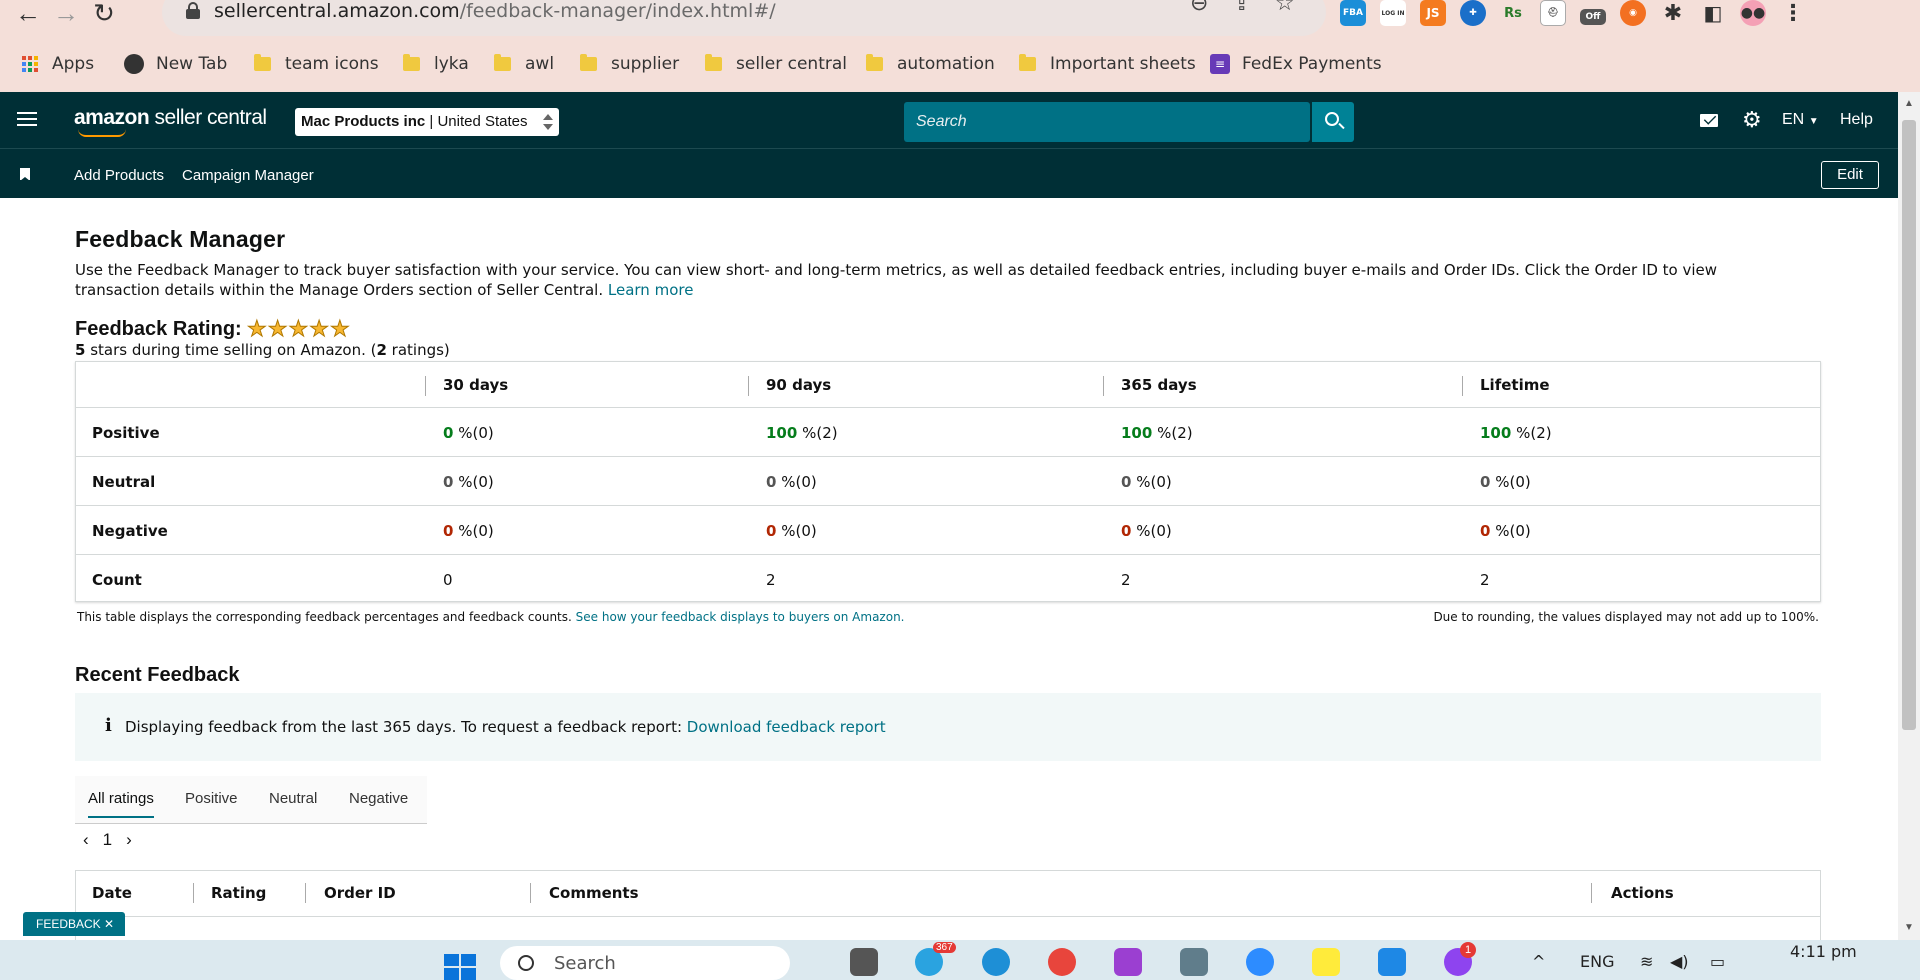  Describe the element at coordinates (1800, 120) in the screenshot. I see `language-selector: EN ▼` at that location.